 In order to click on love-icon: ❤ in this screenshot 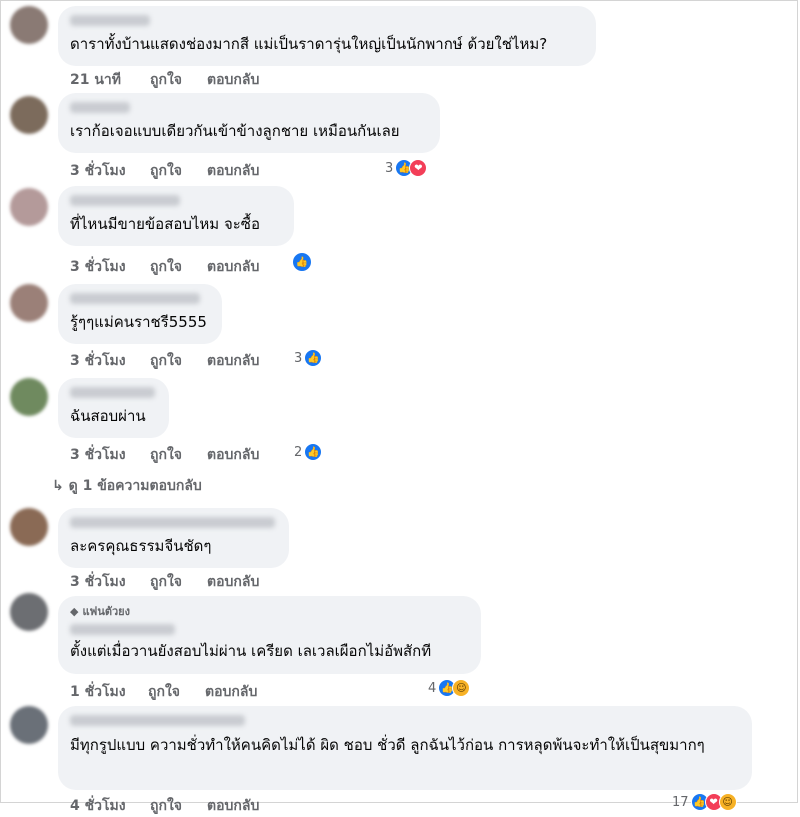, I will do `click(418, 168)`.